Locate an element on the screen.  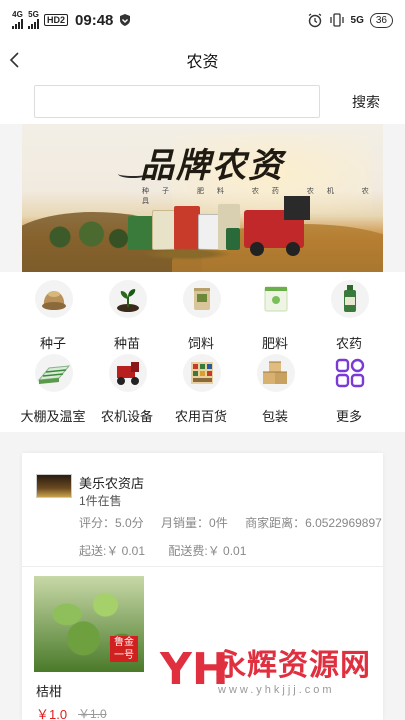
tractor-icon is located at coordinates (128, 373).